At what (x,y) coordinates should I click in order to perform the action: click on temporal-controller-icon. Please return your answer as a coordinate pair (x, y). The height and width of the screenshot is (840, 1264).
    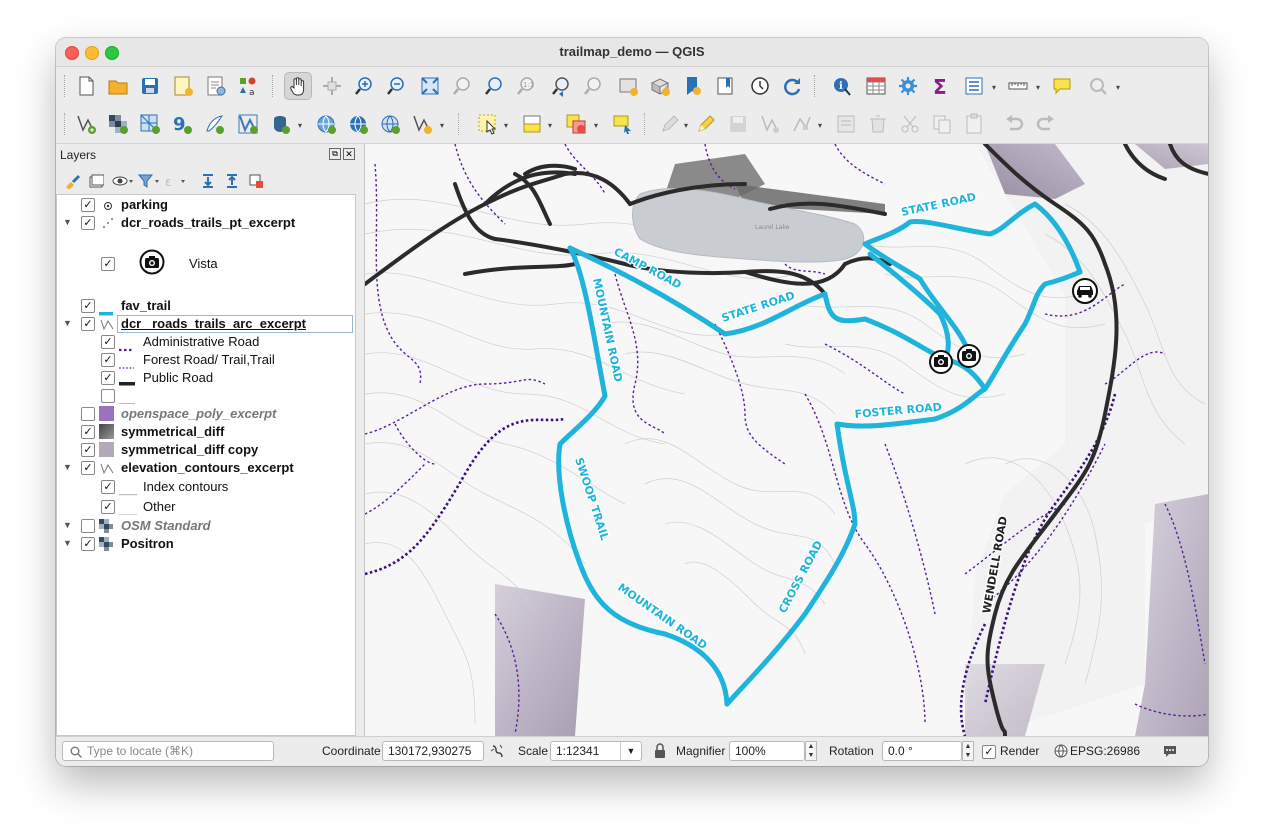
    Looking at the image, I should click on (760, 86).